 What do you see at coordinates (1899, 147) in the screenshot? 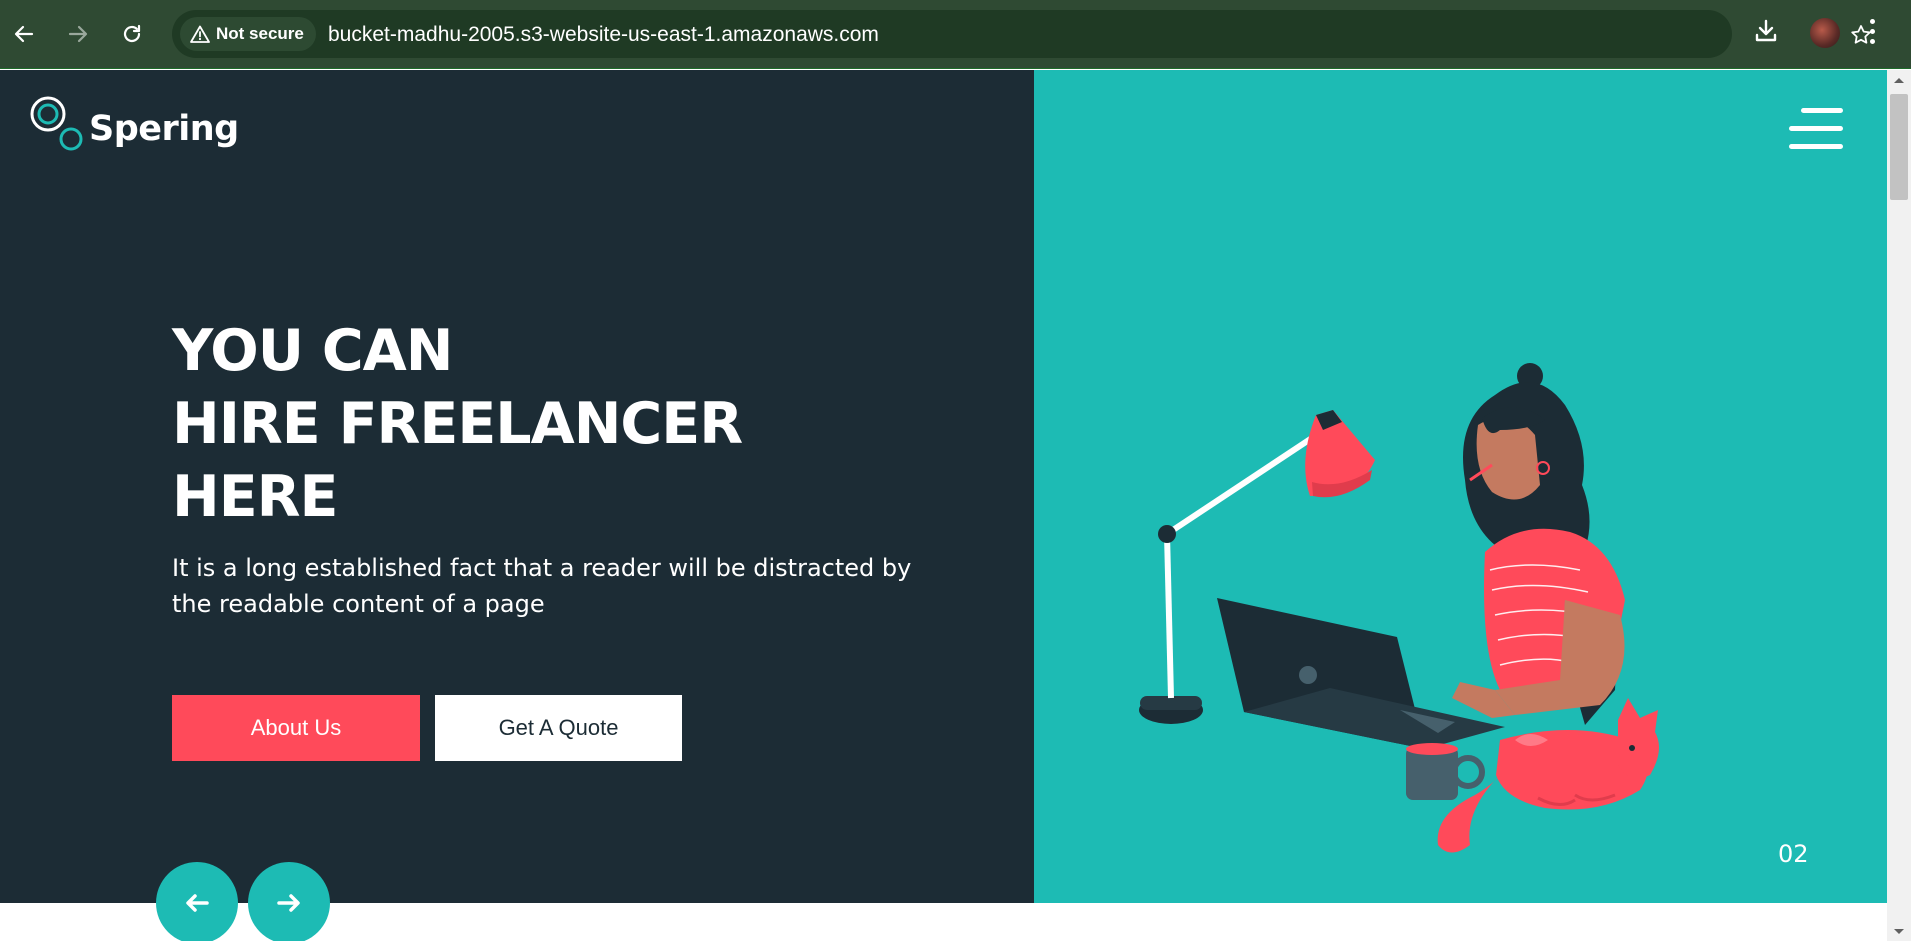
I see `scroll-thumb` at bounding box center [1899, 147].